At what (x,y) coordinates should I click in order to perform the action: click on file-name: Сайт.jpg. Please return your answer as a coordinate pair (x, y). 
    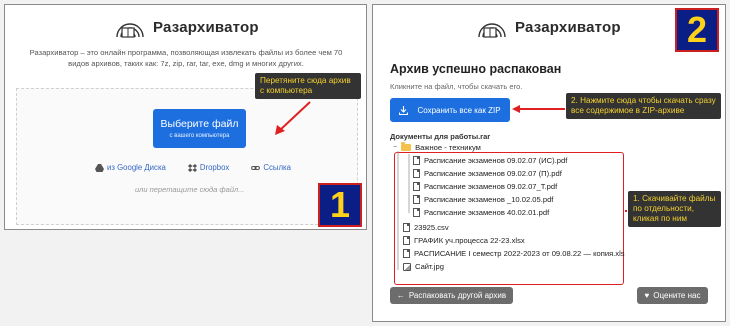
    Looking at the image, I should click on (429, 266).